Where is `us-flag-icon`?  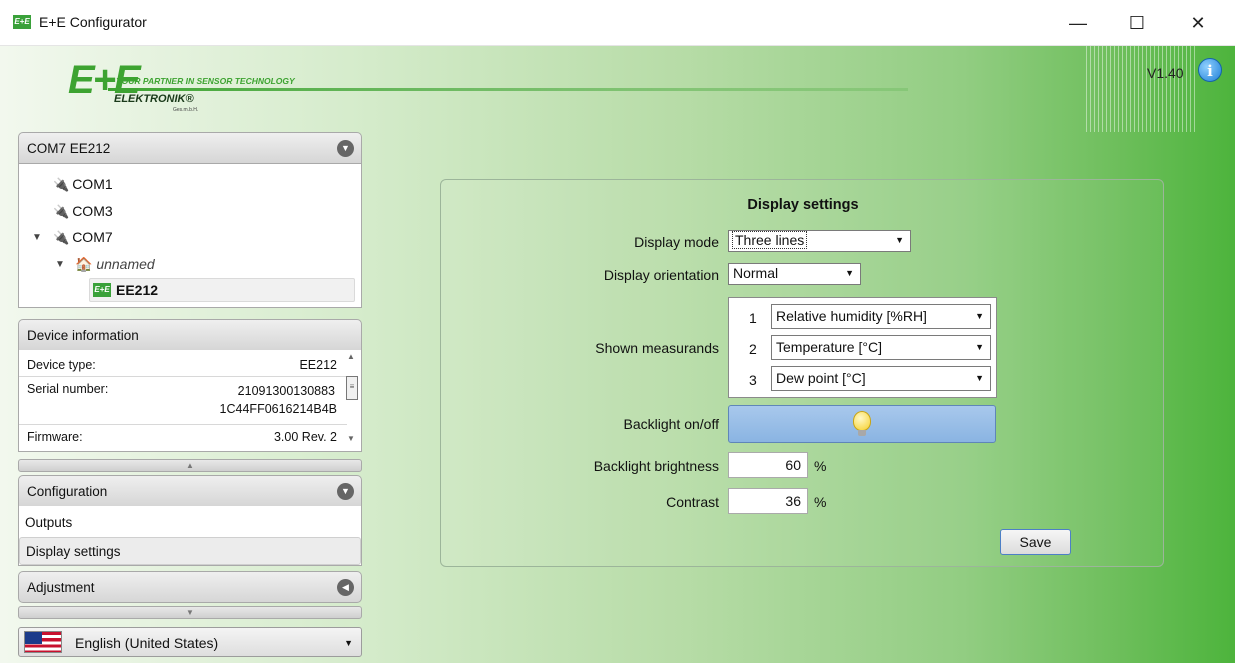 us-flag-icon is located at coordinates (43, 642).